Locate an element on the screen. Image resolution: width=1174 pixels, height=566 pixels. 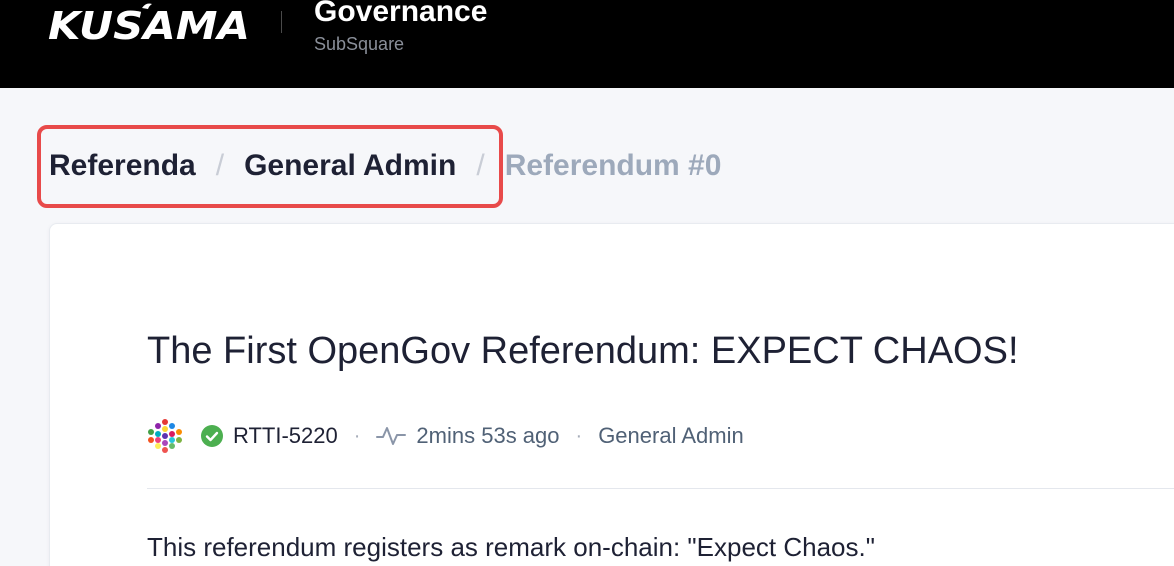
app-title: Governance is located at coordinates (401, 14).